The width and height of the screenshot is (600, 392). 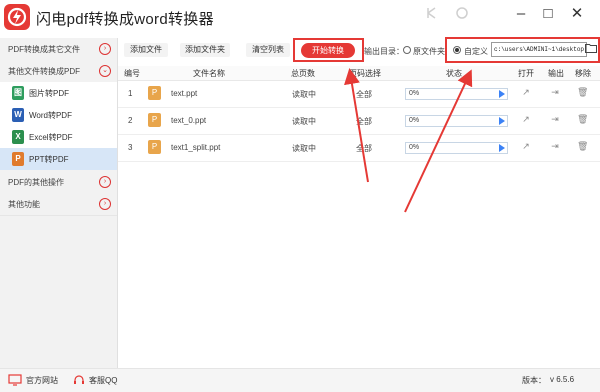 I want to click on table-row: 1 P text.ppt 读取中 全部 0% ↗ ⇥ 🗑, so click(x=359, y=94).